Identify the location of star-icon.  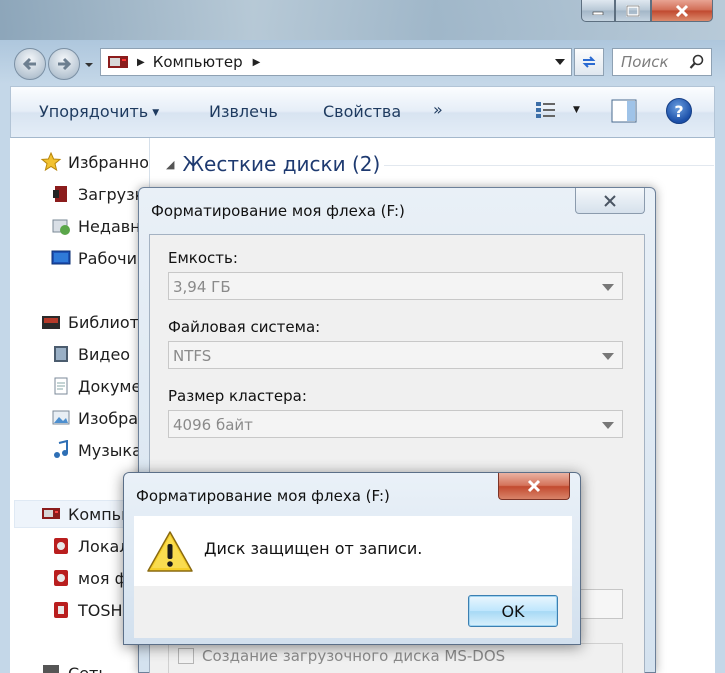
(51, 162).